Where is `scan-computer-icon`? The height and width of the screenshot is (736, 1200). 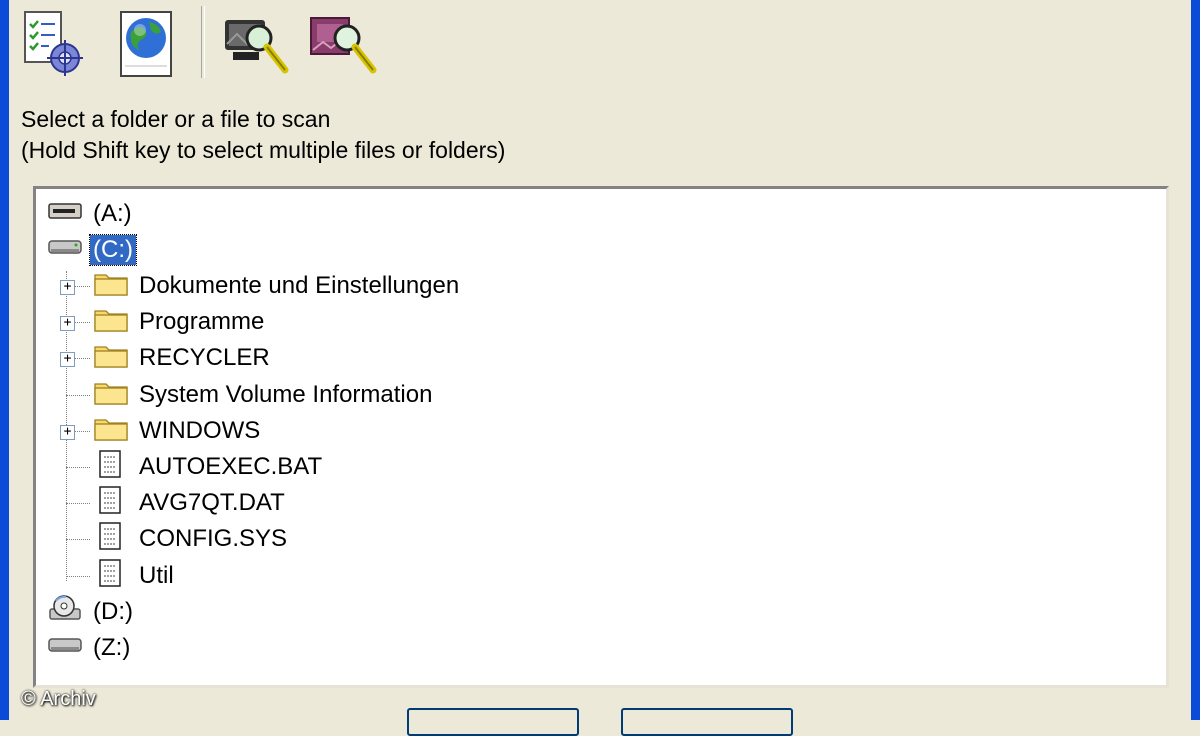 scan-computer-icon is located at coordinates (257, 47).